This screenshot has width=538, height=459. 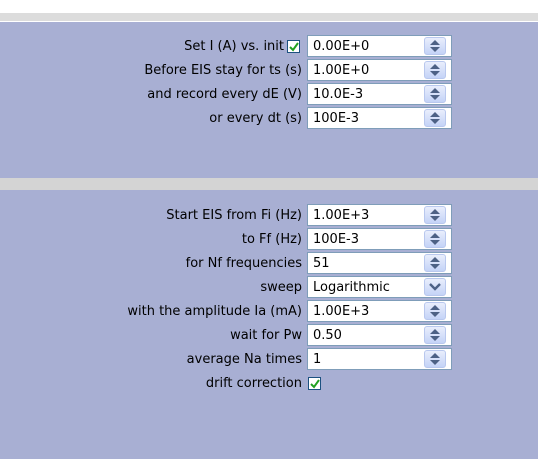 I want to click on row-wait-pw: wait for Pw 0.50, so click(x=269, y=336).